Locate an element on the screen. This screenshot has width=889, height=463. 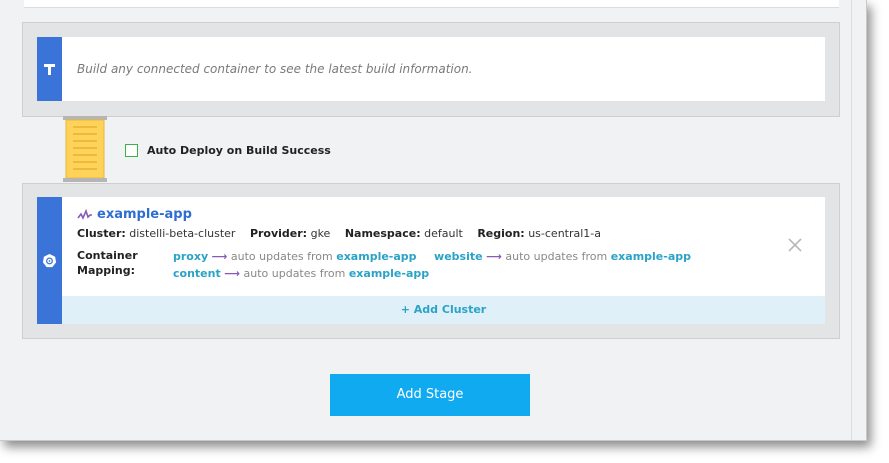
app-name: example-app is located at coordinates (144, 214).